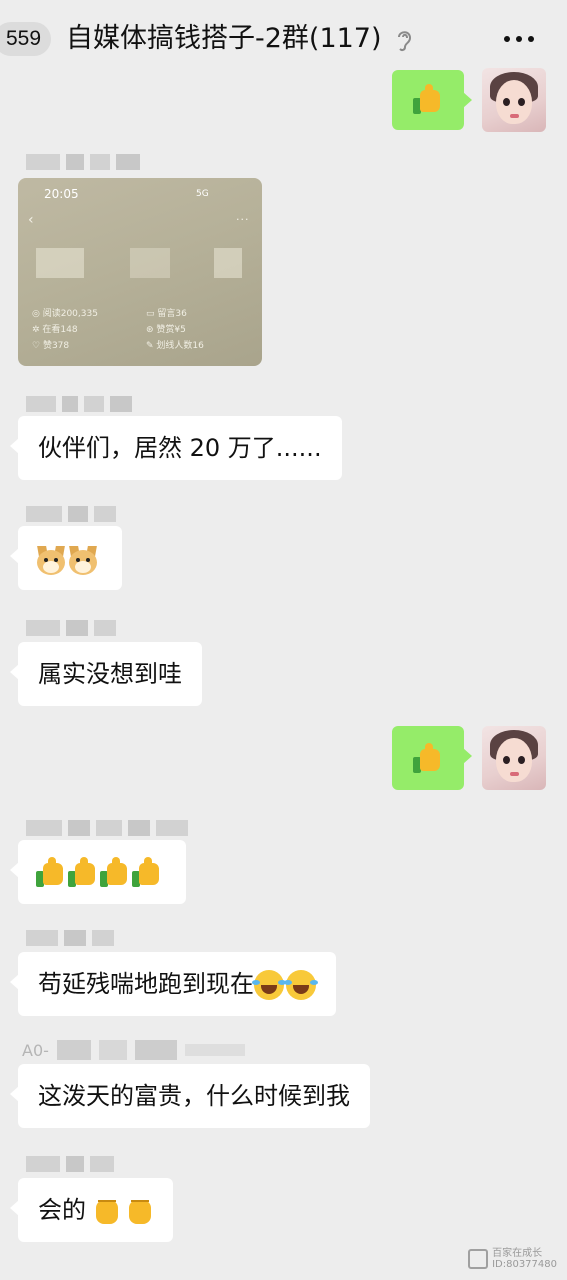 This screenshot has height=1280, width=567. Describe the element at coordinates (35, 1050) in the screenshot. I see `sender-name-prefix: A0-` at that location.